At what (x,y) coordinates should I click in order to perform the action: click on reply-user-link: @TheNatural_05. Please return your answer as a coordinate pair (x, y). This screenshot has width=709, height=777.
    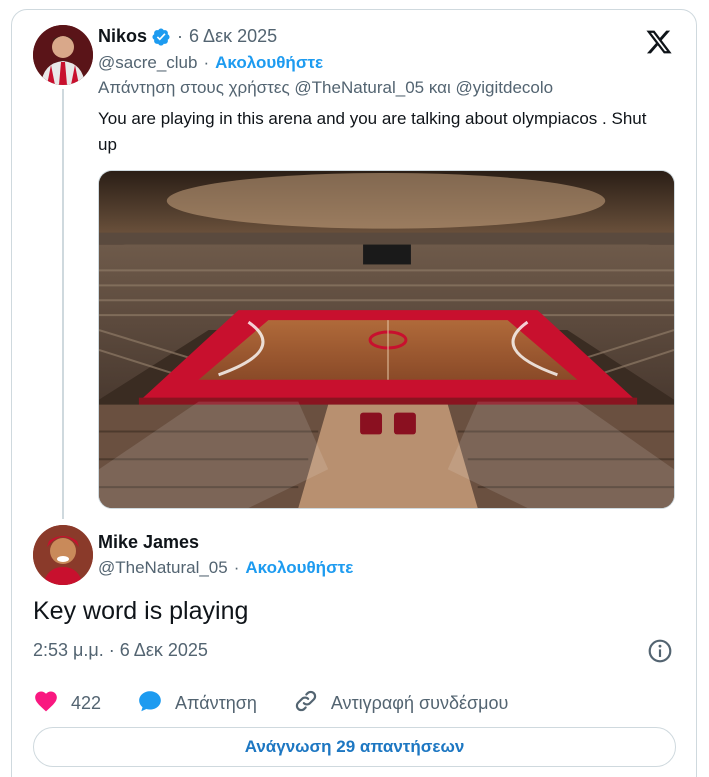
    Looking at the image, I should click on (359, 87).